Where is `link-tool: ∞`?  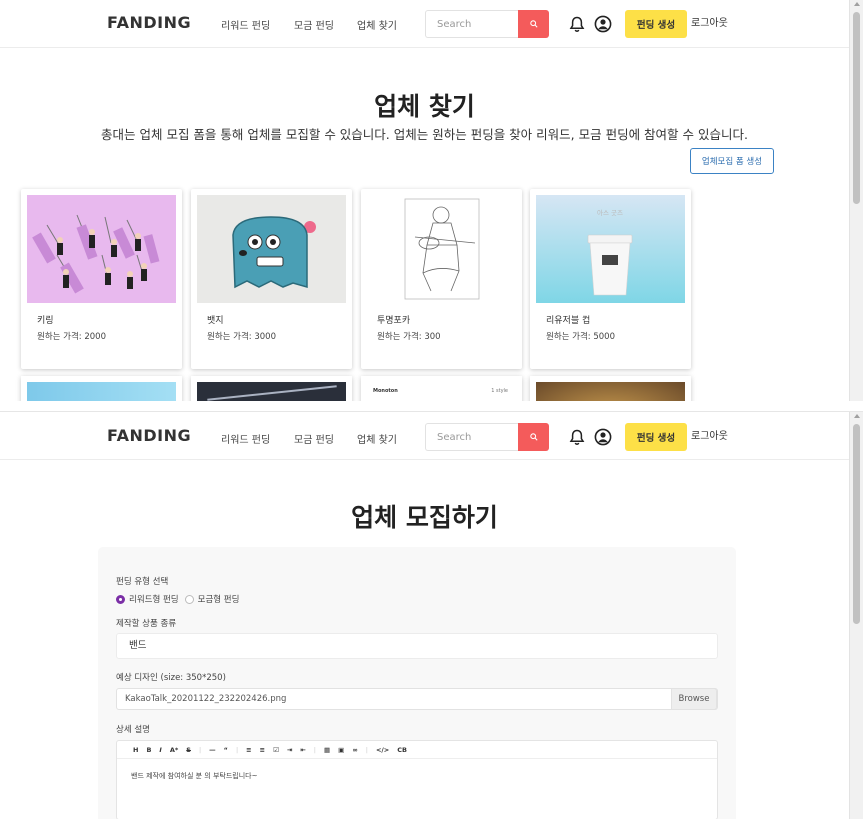
link-tool: ∞ is located at coordinates (354, 750).